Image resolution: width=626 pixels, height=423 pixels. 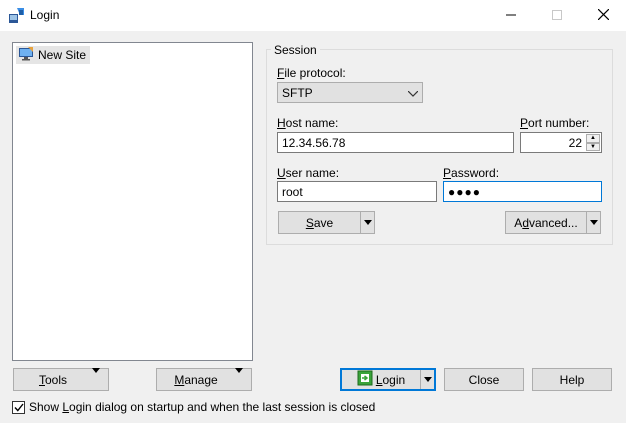 I want to click on minimize-button, so click(x=511, y=15).